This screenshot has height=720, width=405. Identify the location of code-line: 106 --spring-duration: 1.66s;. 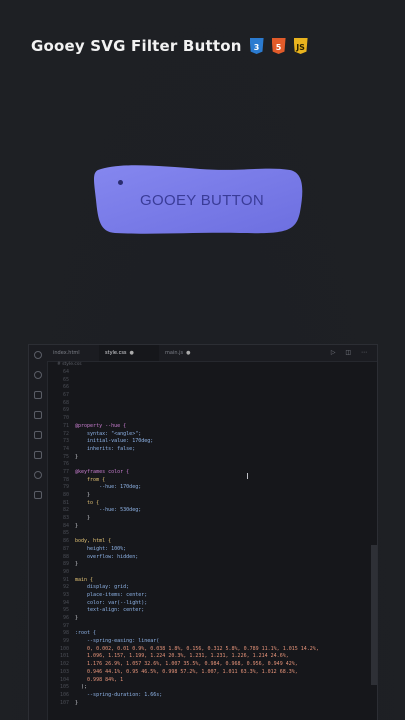
(208, 696).